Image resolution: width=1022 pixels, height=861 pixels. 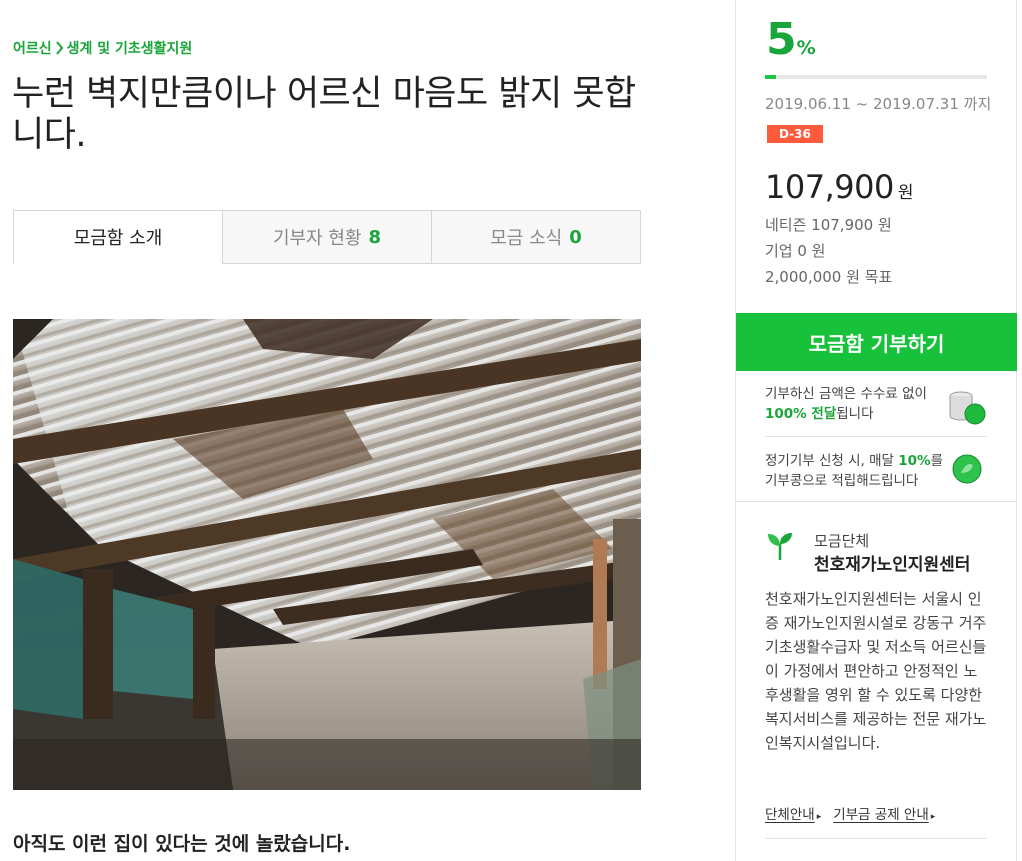 I want to click on fee-notice-highlight: 100% 전달, so click(x=801, y=414).